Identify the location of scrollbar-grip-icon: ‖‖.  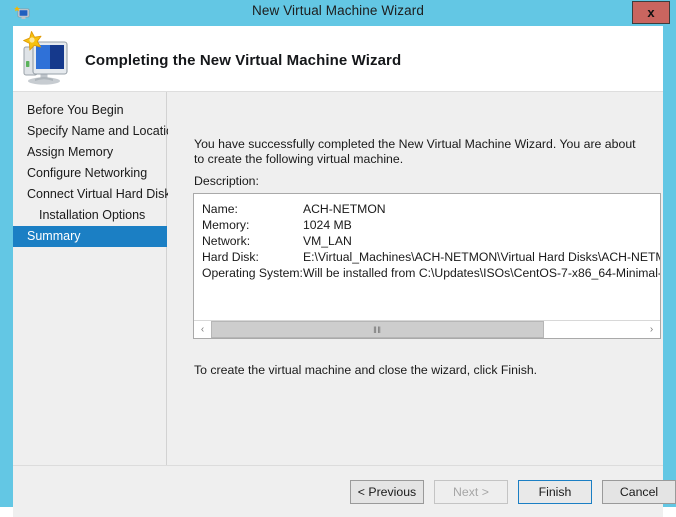
(377, 329).